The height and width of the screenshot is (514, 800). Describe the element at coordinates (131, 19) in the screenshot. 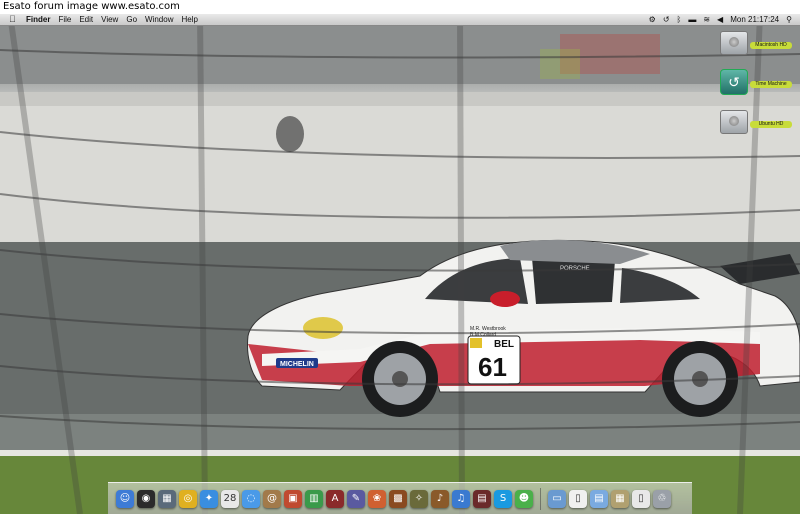

I see `menu-go: Go` at that location.